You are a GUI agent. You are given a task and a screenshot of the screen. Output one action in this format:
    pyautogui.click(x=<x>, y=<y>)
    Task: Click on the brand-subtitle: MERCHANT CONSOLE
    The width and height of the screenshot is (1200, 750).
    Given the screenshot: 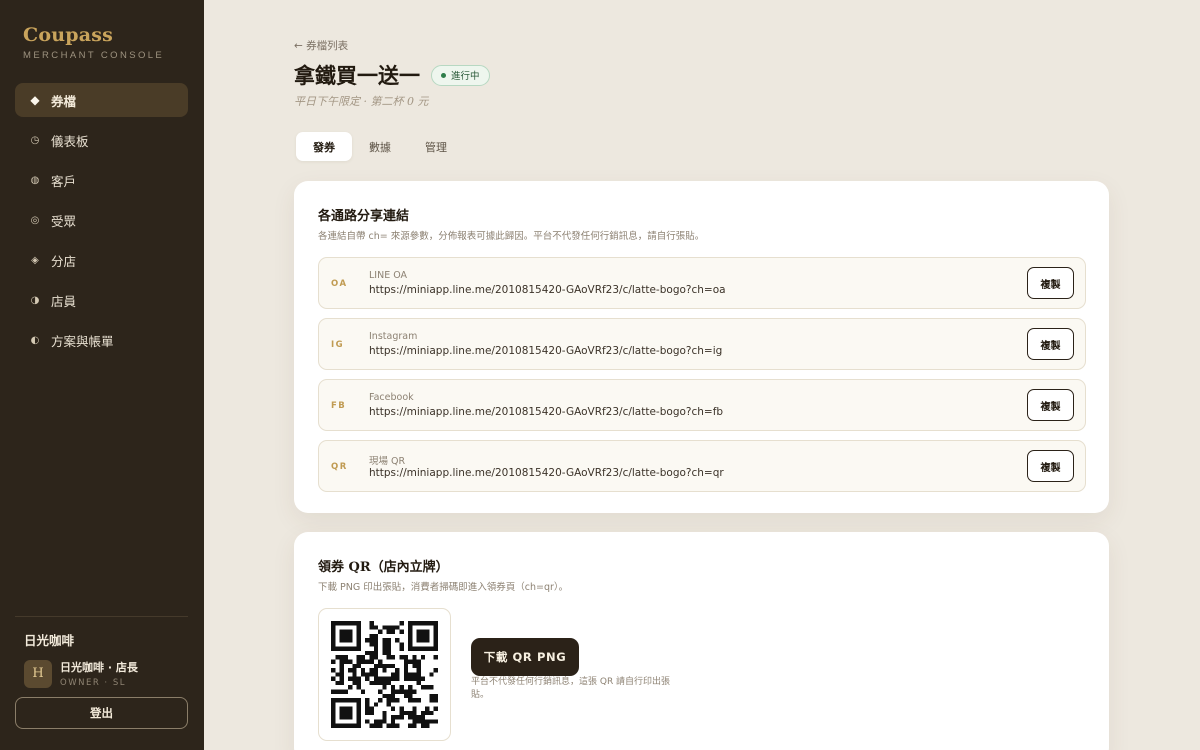 What is the action you would take?
    pyautogui.click(x=94, y=55)
    